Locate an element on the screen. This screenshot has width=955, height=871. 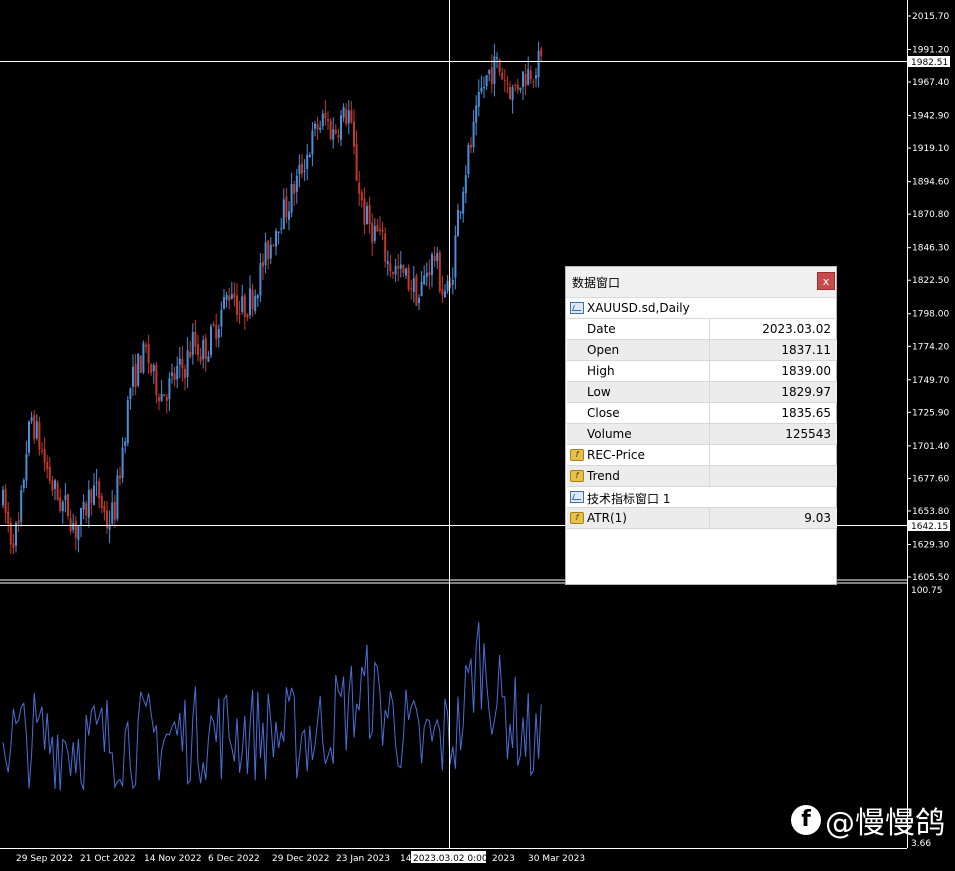
data-row-low: Low 1829.97 is located at coordinates (702, 392).